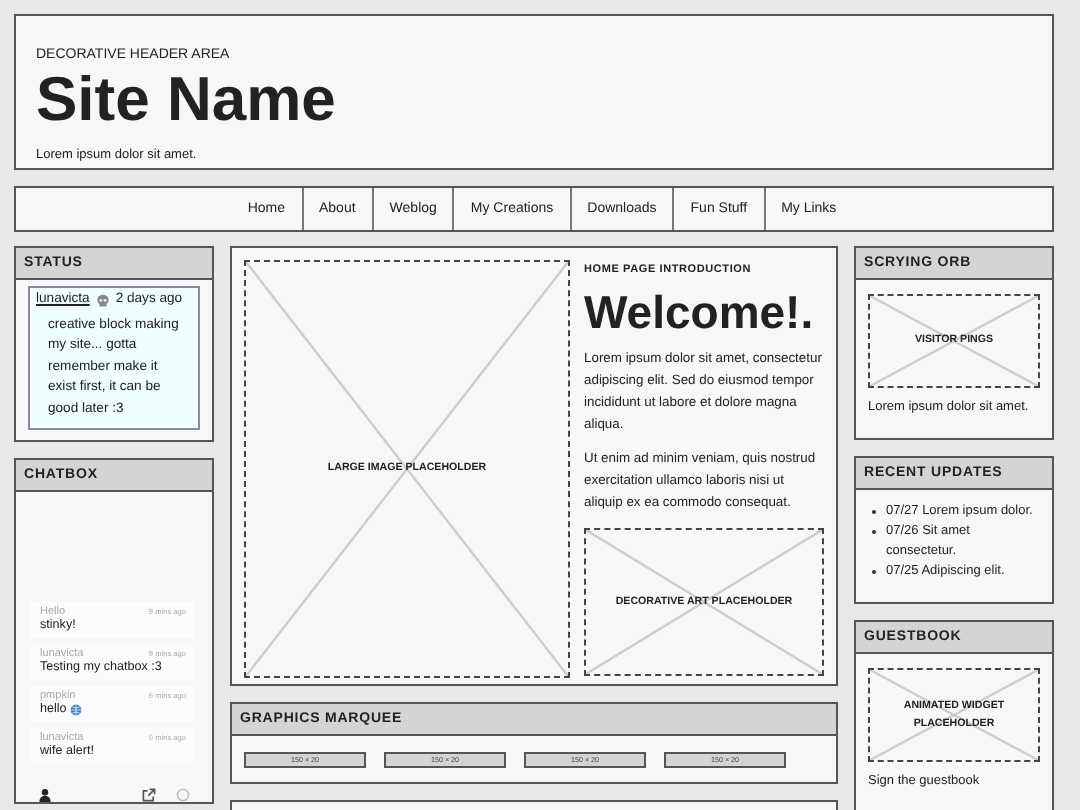 Image resolution: width=1080 pixels, height=810 pixels. What do you see at coordinates (149, 795) in the screenshot?
I see `external-link-icon` at bounding box center [149, 795].